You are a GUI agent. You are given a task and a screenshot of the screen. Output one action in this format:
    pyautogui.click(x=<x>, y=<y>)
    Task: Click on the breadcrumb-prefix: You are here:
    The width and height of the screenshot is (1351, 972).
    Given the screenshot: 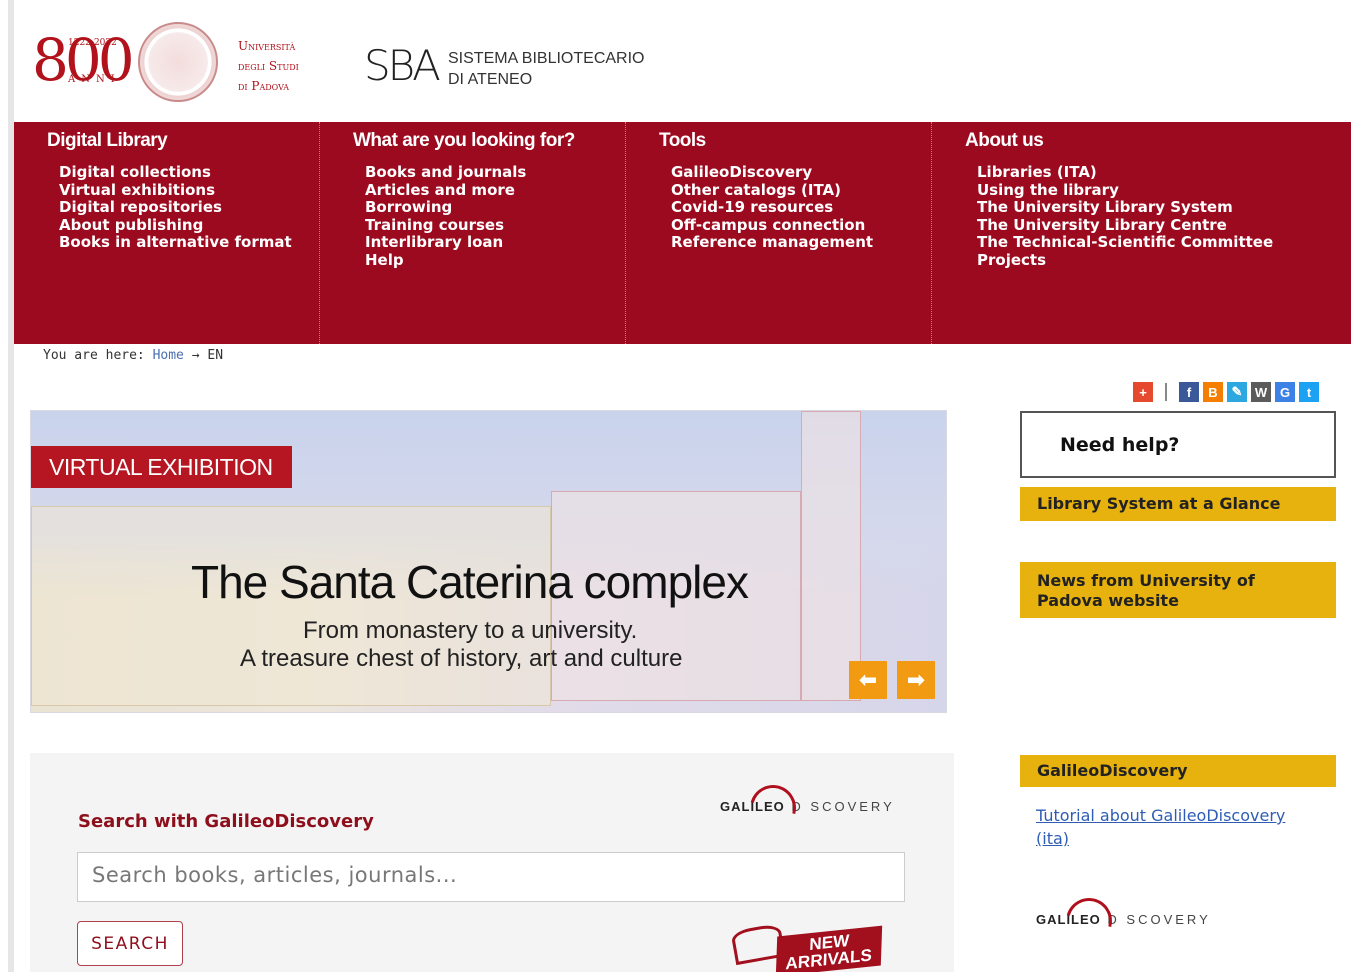 What is the action you would take?
    pyautogui.click(x=94, y=355)
    